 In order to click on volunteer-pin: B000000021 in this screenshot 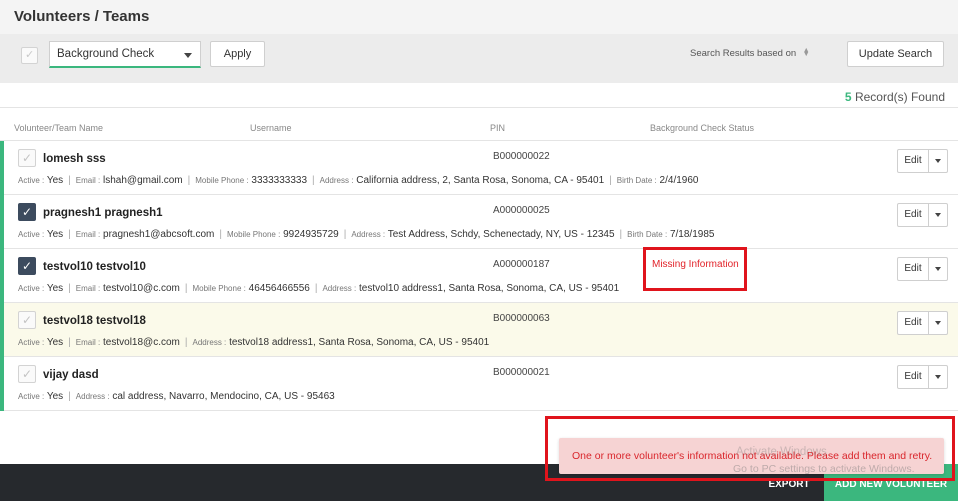, I will do `click(521, 372)`.